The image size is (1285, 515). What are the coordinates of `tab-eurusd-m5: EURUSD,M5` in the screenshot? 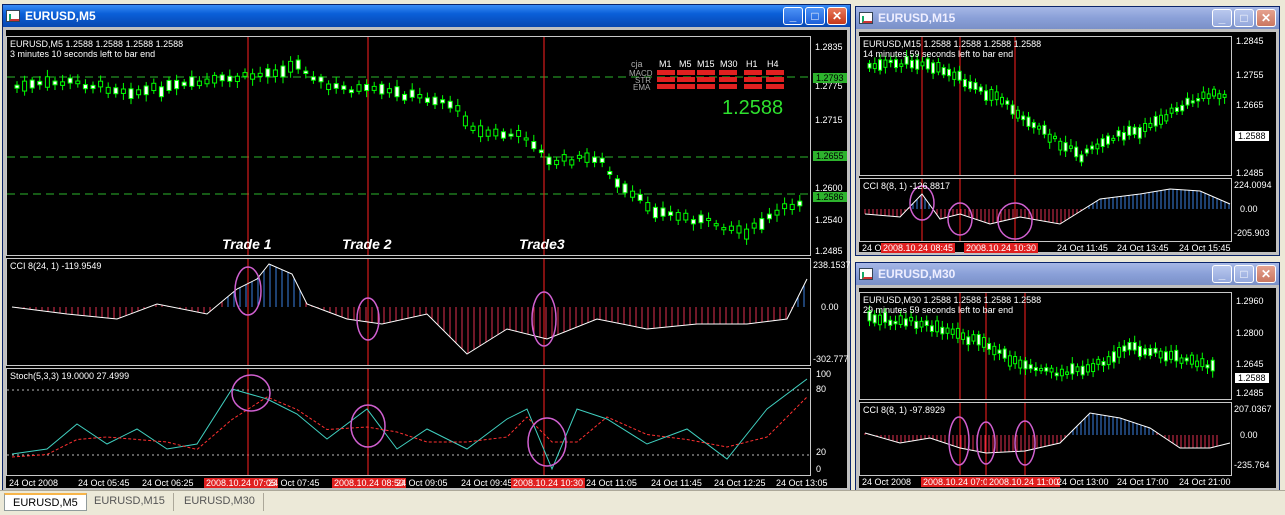 It's located at (45, 502).